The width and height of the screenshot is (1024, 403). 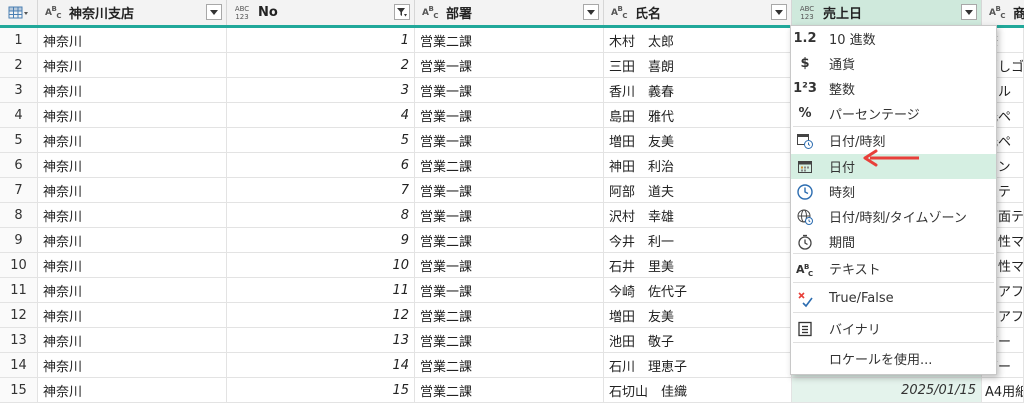 I want to click on no-cell: 15, so click(x=321, y=390).